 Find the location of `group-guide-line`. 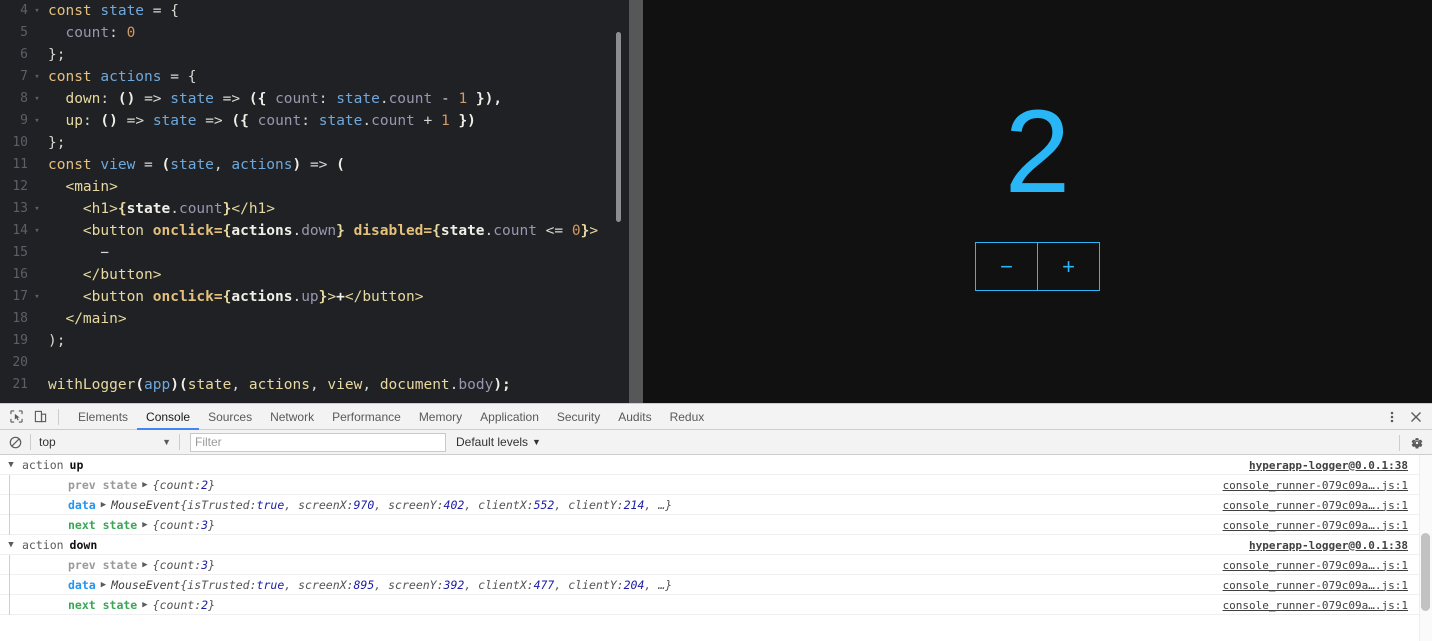

group-guide-line is located at coordinates (11, 584).